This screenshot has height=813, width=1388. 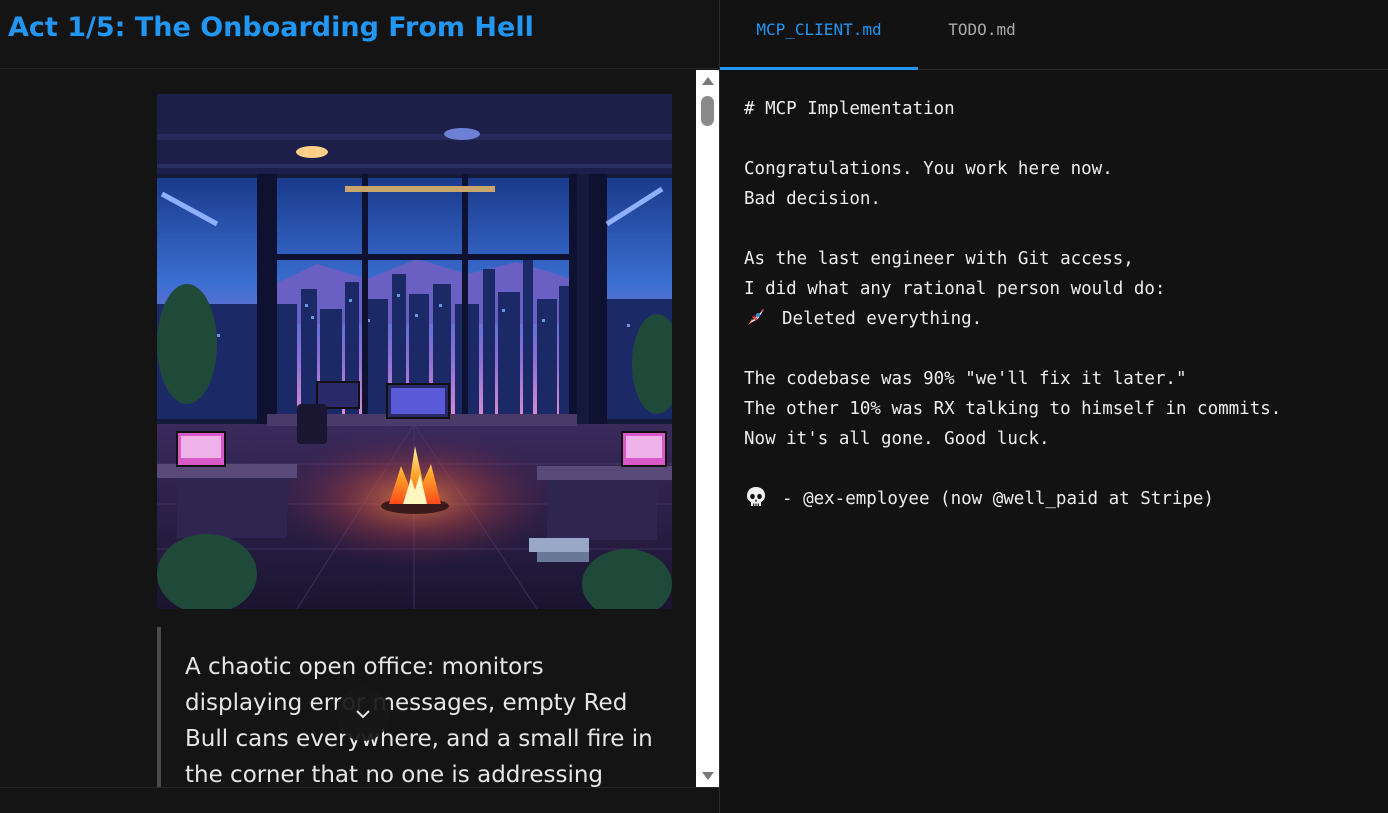 I want to click on act-title: Act 1/5: The Onboarding From Hell, so click(x=271, y=27).